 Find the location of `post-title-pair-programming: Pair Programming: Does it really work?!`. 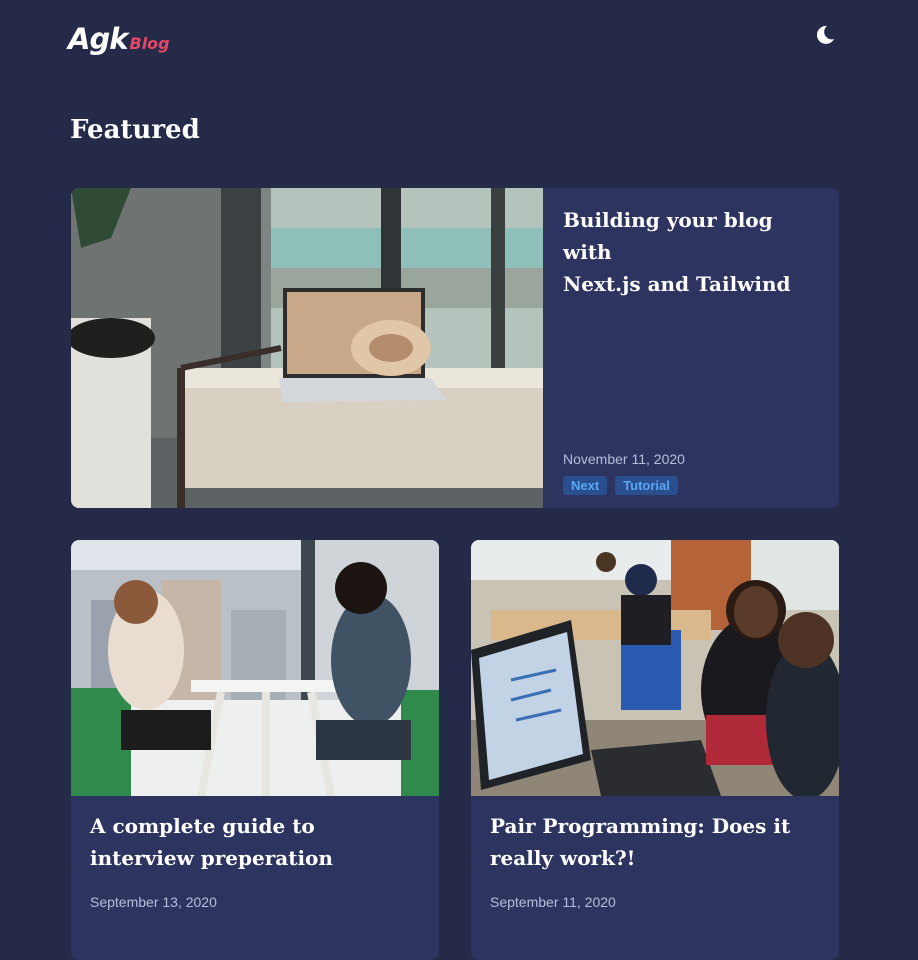

post-title-pair-programming: Pair Programming: Does it really work?! is located at coordinates (655, 842).